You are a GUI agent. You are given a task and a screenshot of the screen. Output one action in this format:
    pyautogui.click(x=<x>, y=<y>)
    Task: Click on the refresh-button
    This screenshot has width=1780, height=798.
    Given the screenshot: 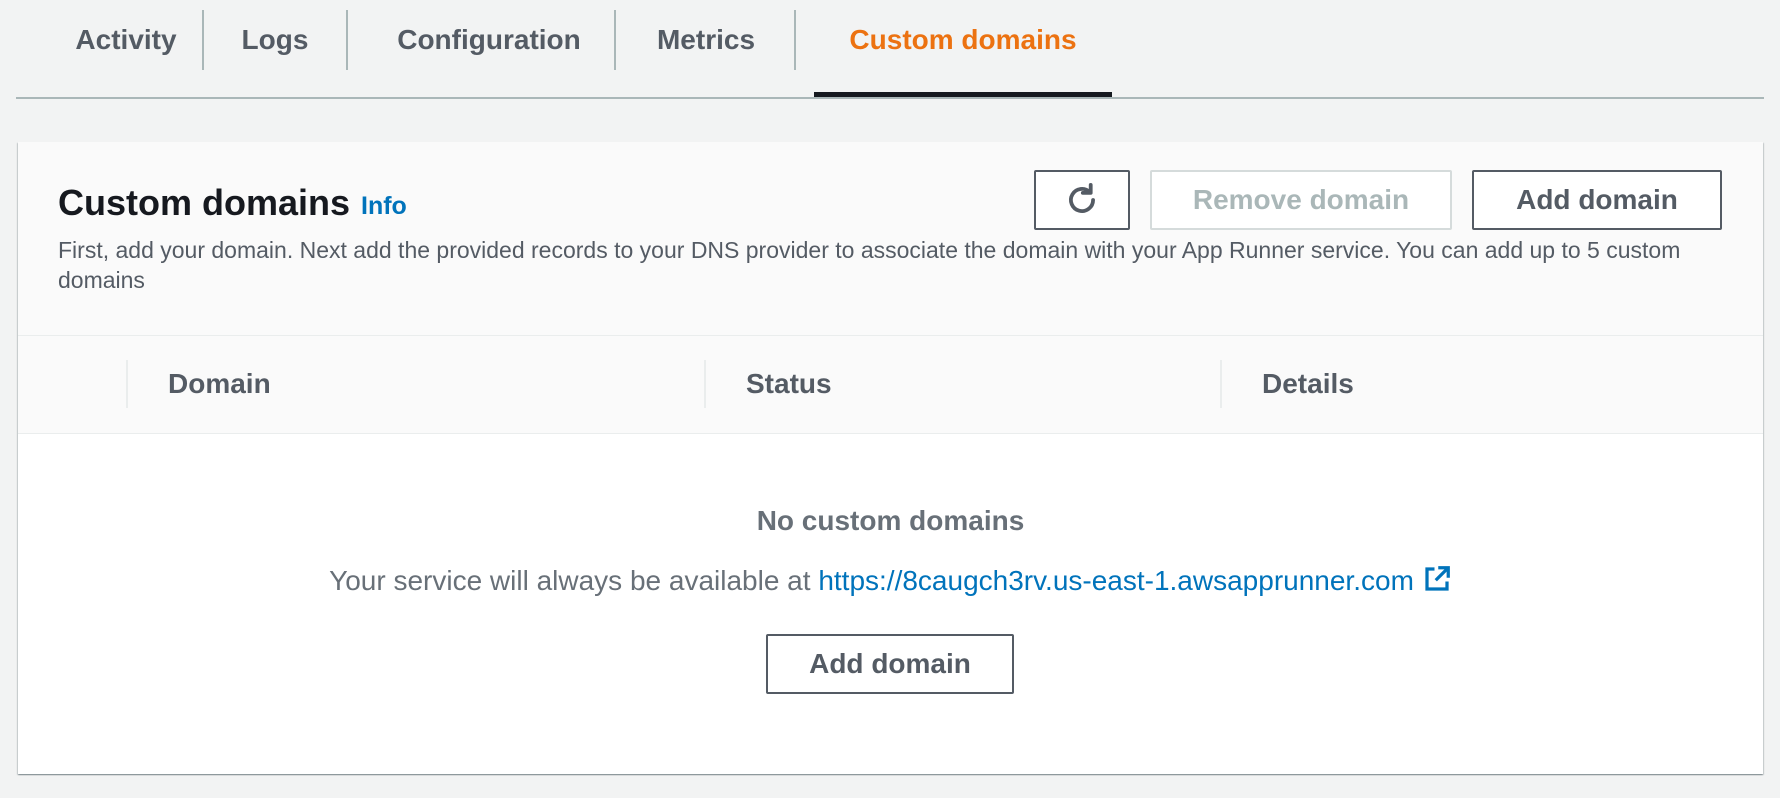 What is the action you would take?
    pyautogui.click(x=1082, y=200)
    